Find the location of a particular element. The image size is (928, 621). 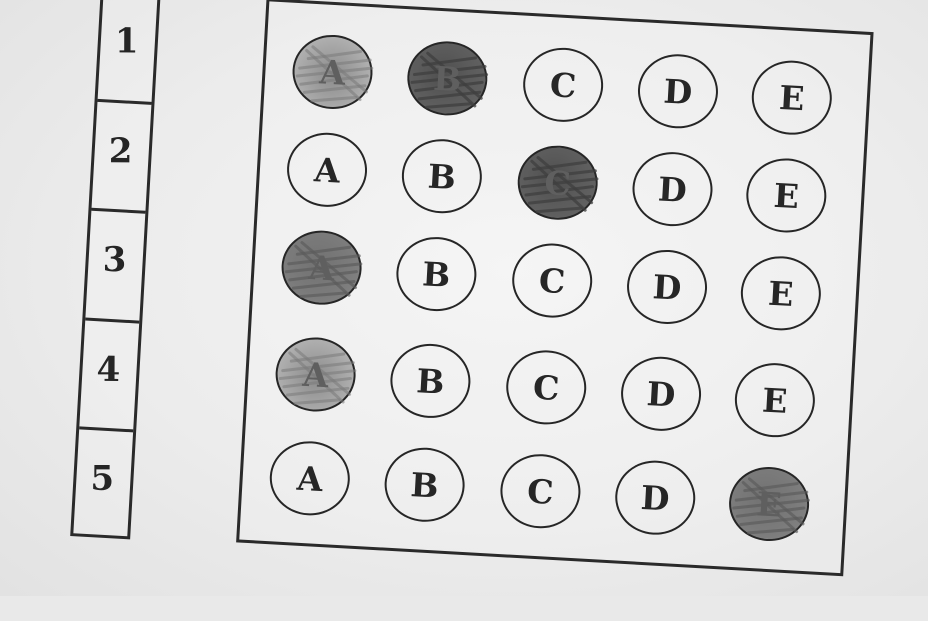

question-number-cell-5: 5 is located at coordinates (103, 486).